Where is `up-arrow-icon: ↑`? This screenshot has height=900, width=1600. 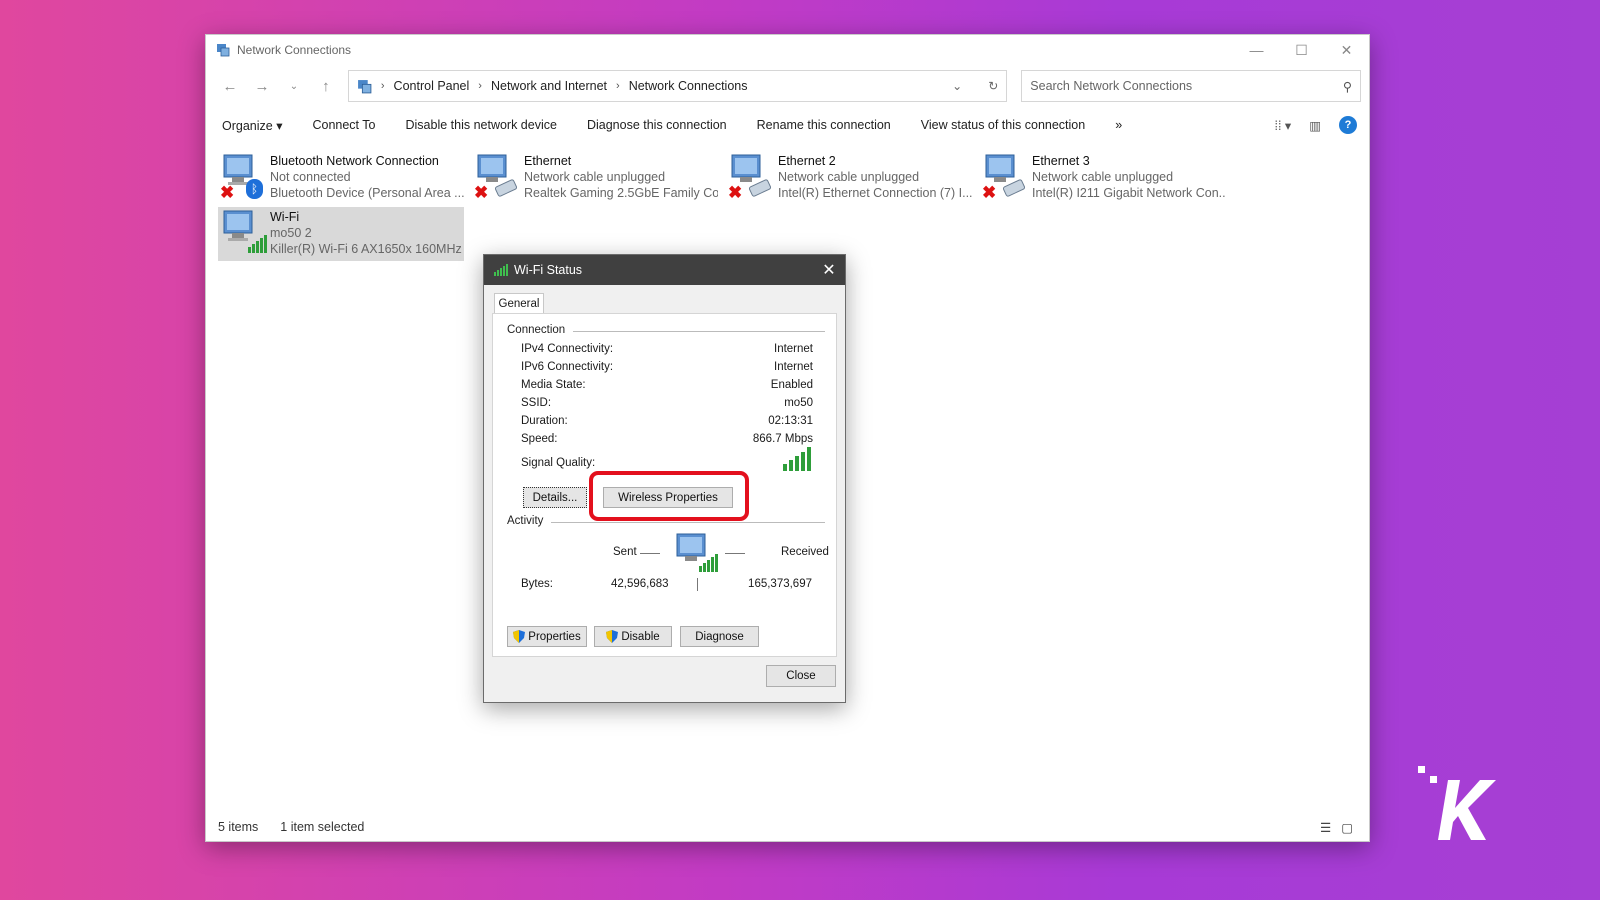 up-arrow-icon: ↑ is located at coordinates (326, 86).